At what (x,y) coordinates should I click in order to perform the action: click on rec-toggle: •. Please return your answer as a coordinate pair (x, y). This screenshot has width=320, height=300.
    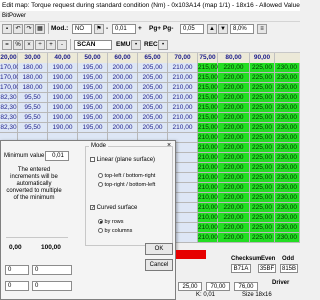
    Looking at the image, I should click on (163, 45).